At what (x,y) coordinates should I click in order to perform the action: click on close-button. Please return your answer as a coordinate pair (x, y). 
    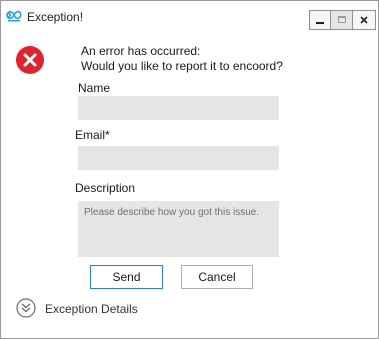
    Looking at the image, I should click on (364, 20).